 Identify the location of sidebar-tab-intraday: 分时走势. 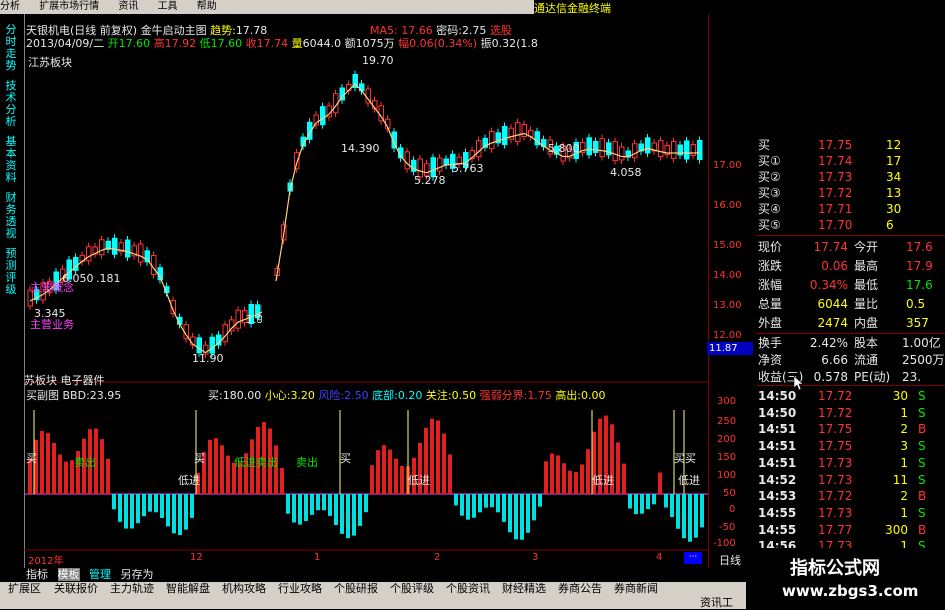
(11, 48).